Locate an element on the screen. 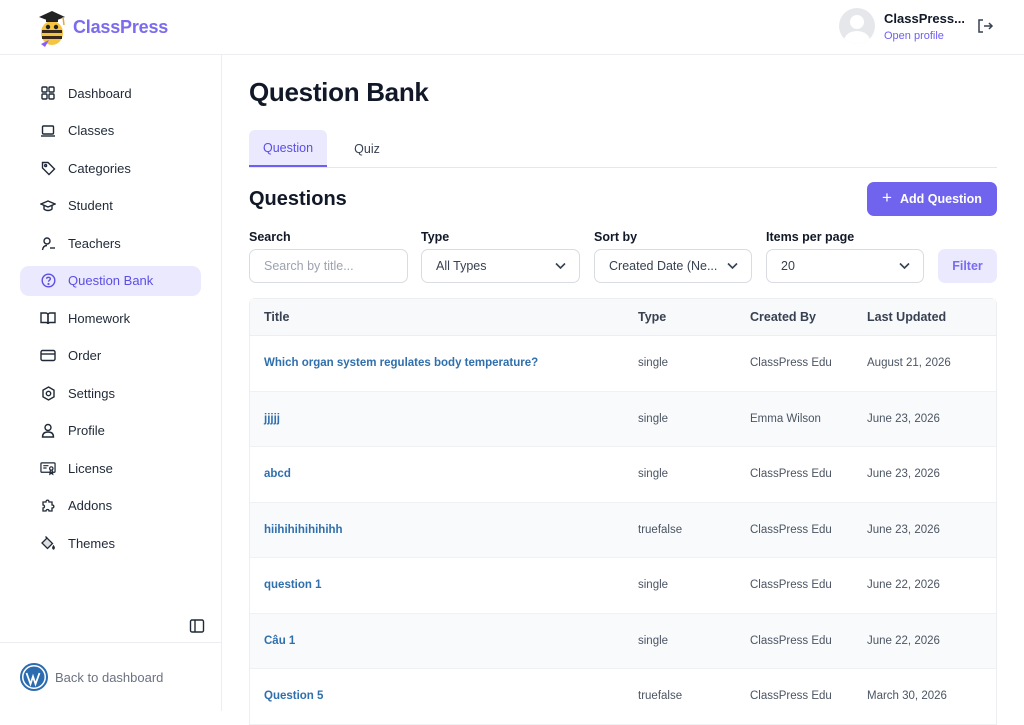  tab-question: Question is located at coordinates (288, 148).